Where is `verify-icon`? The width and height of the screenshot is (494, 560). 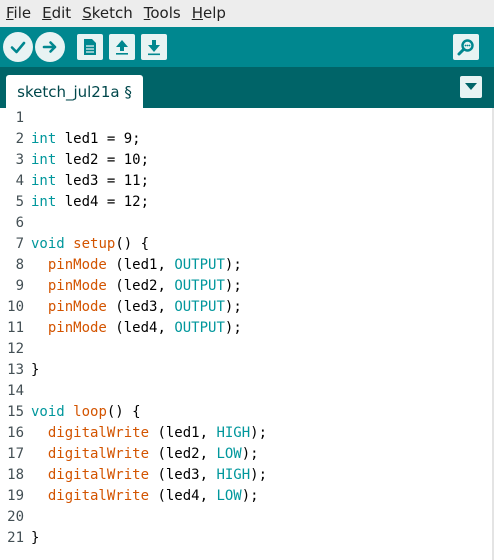 verify-icon is located at coordinates (18, 47).